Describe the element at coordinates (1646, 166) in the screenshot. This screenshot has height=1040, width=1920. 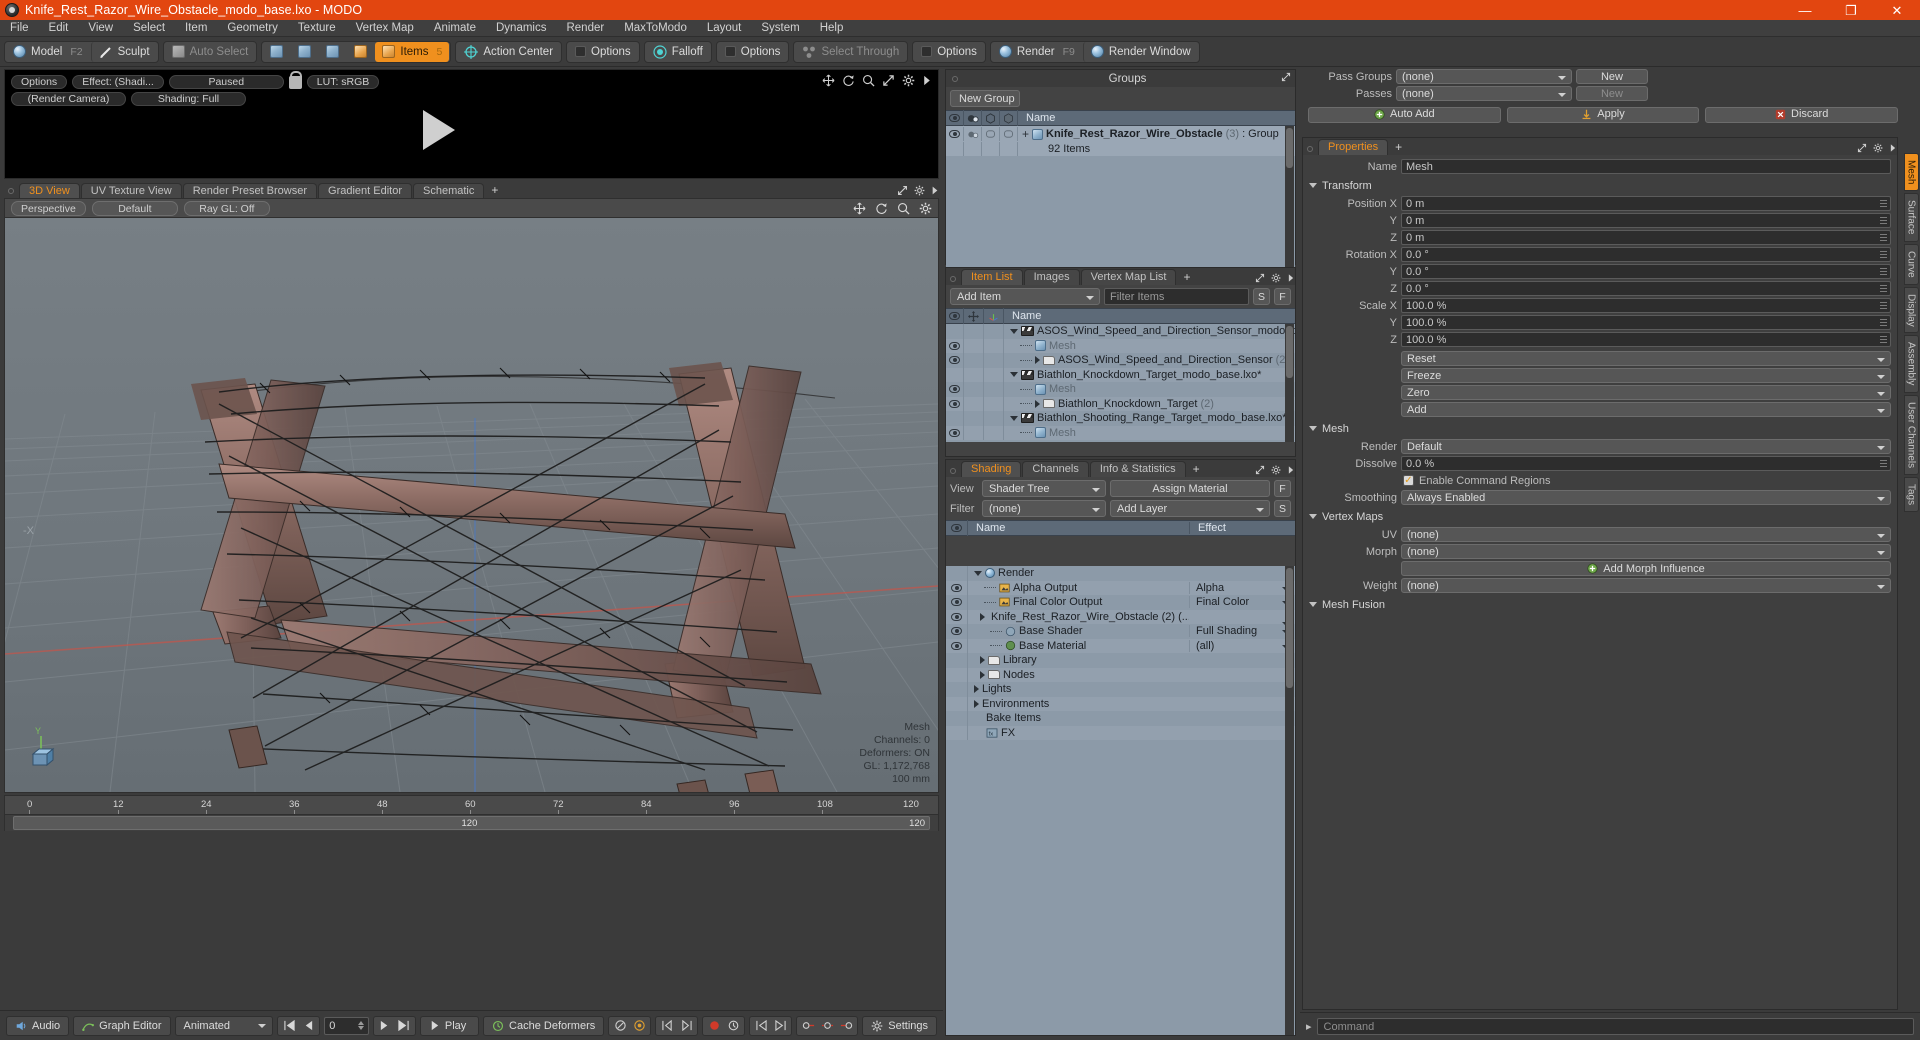
I see `name-field: Mesh` at that location.